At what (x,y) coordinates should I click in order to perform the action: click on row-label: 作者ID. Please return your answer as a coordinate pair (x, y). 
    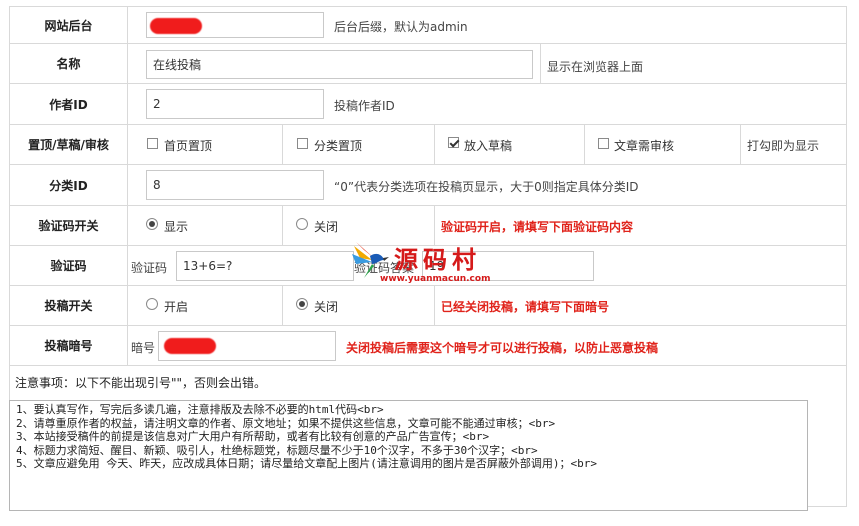
    Looking at the image, I should click on (69, 104).